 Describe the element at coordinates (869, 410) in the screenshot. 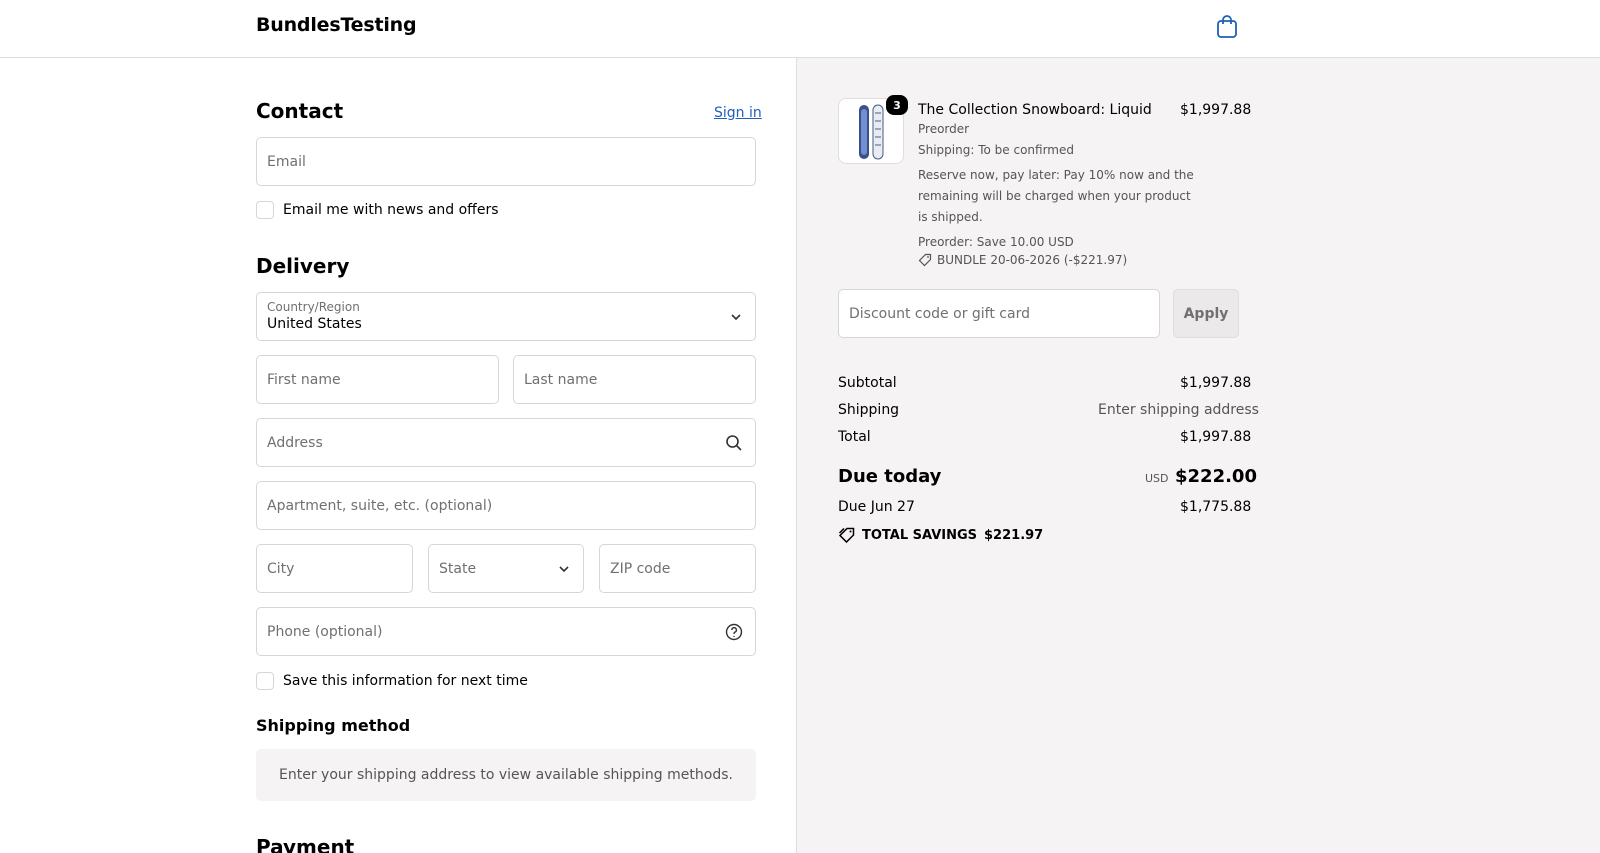

I see `shipping-label: Shipping` at that location.